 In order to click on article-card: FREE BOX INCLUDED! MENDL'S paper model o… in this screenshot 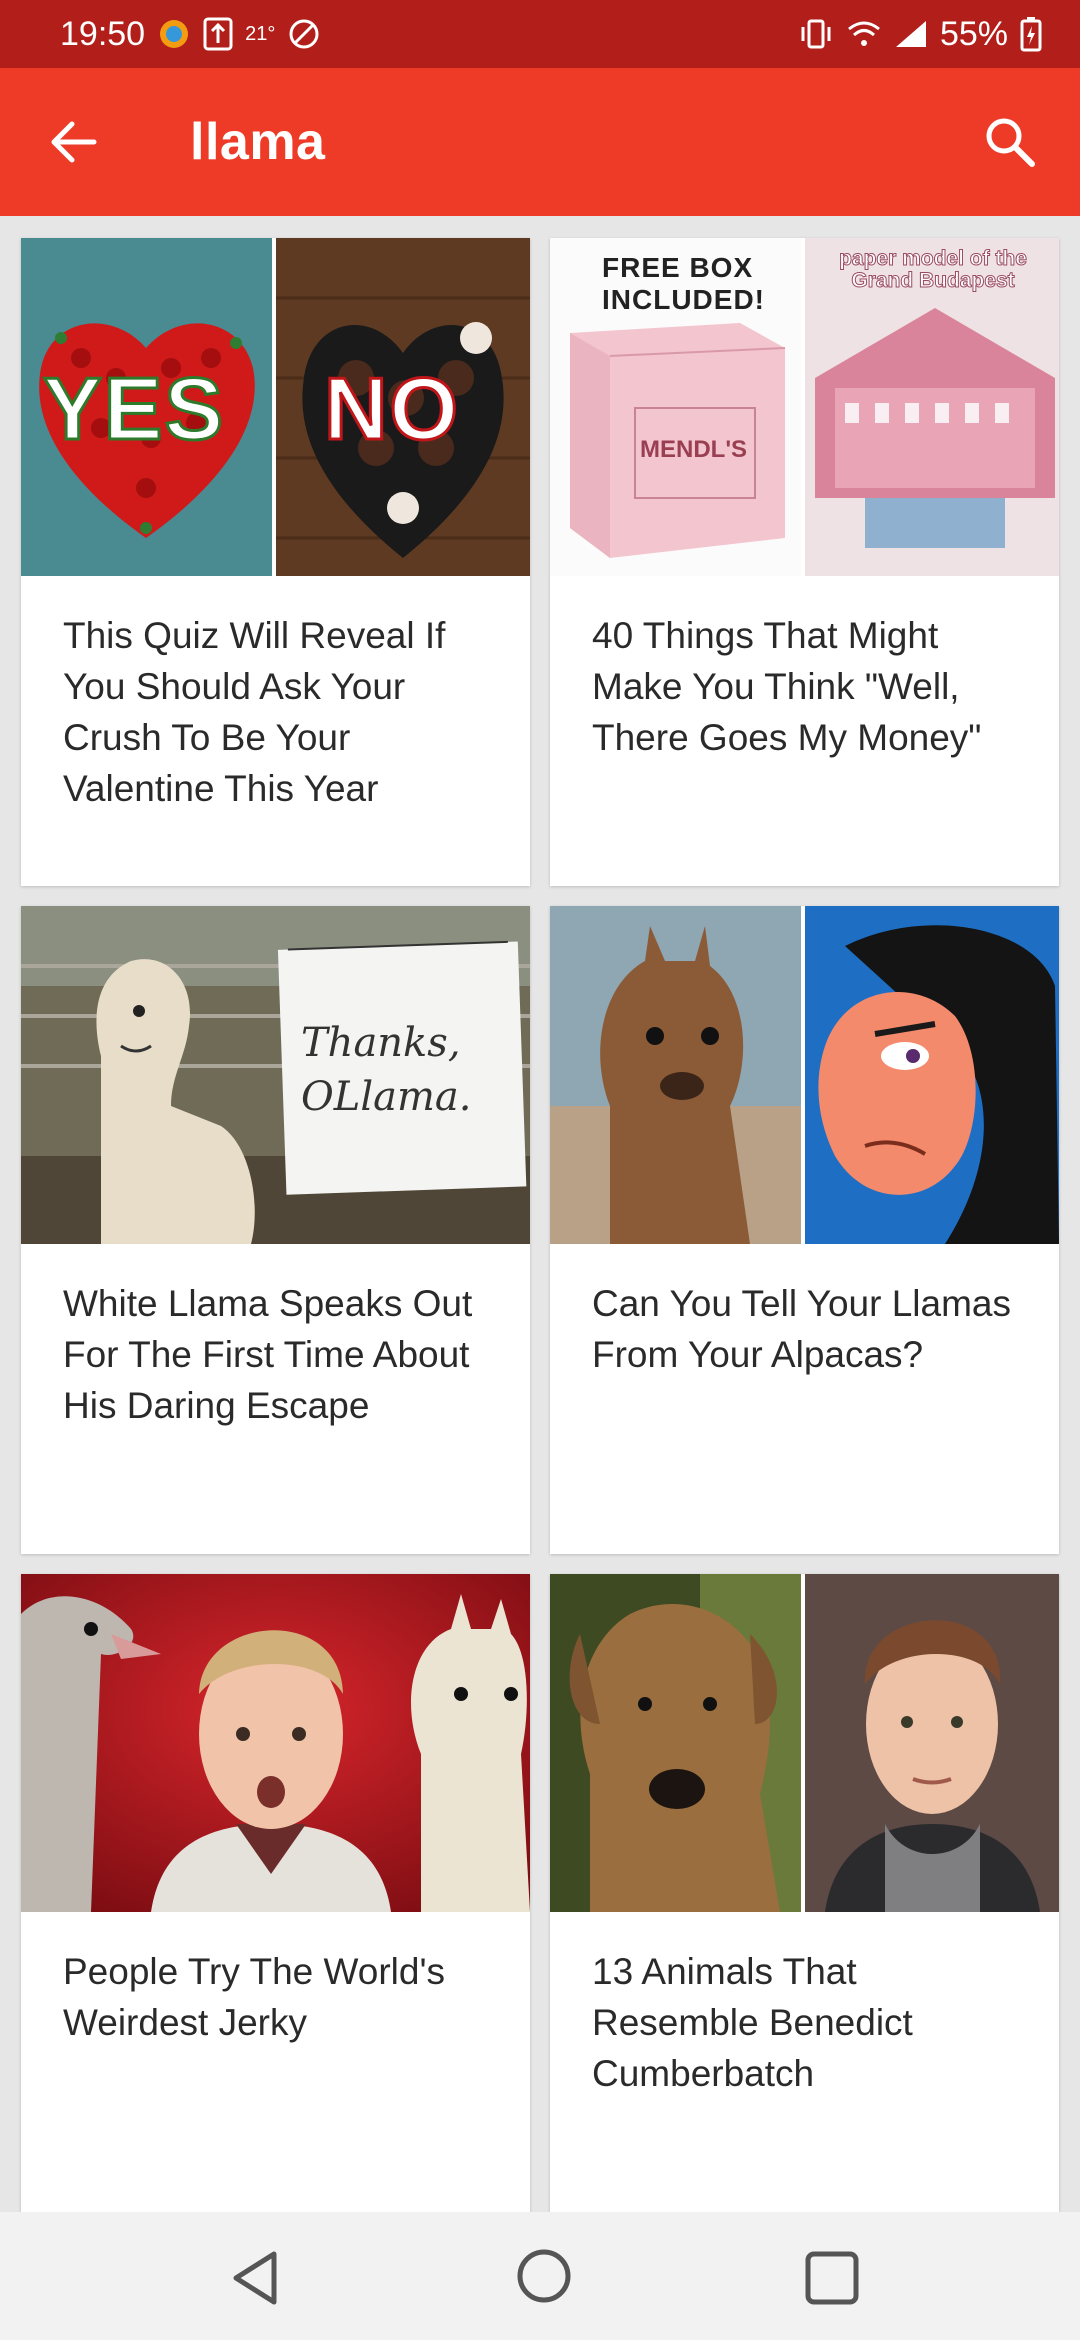, I will do `click(804, 562)`.